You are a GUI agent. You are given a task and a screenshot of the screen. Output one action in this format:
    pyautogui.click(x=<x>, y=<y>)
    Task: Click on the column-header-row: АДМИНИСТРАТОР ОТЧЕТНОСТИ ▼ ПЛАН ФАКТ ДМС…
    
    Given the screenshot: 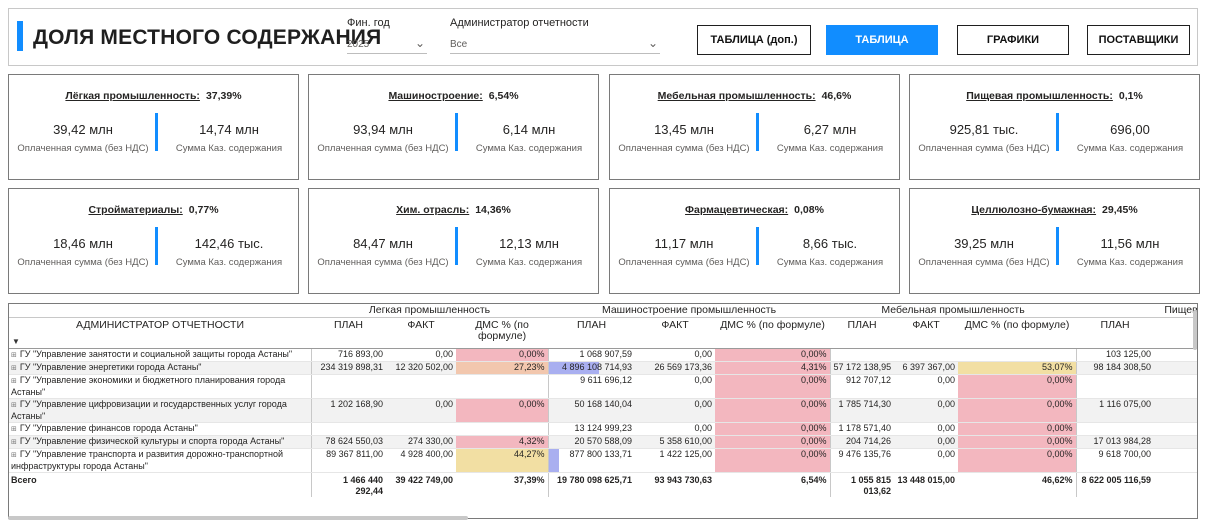 What is the action you would take?
    pyautogui.click(x=603, y=333)
    